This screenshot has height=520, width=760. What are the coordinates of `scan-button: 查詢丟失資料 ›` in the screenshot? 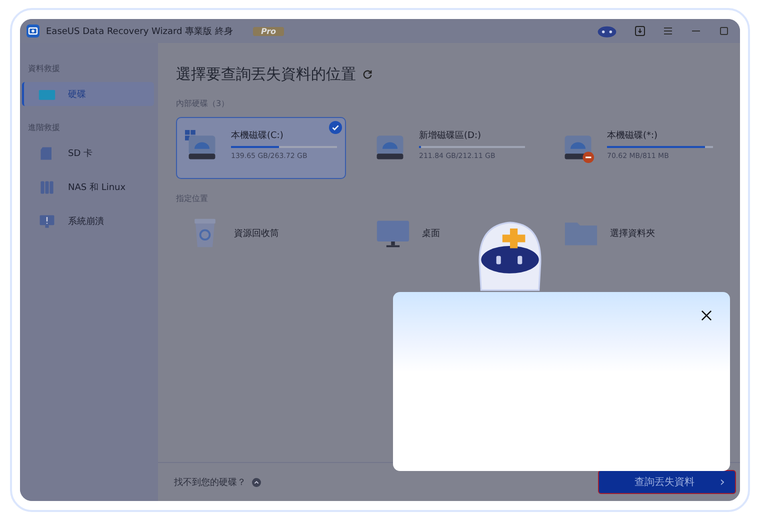 It's located at (667, 482).